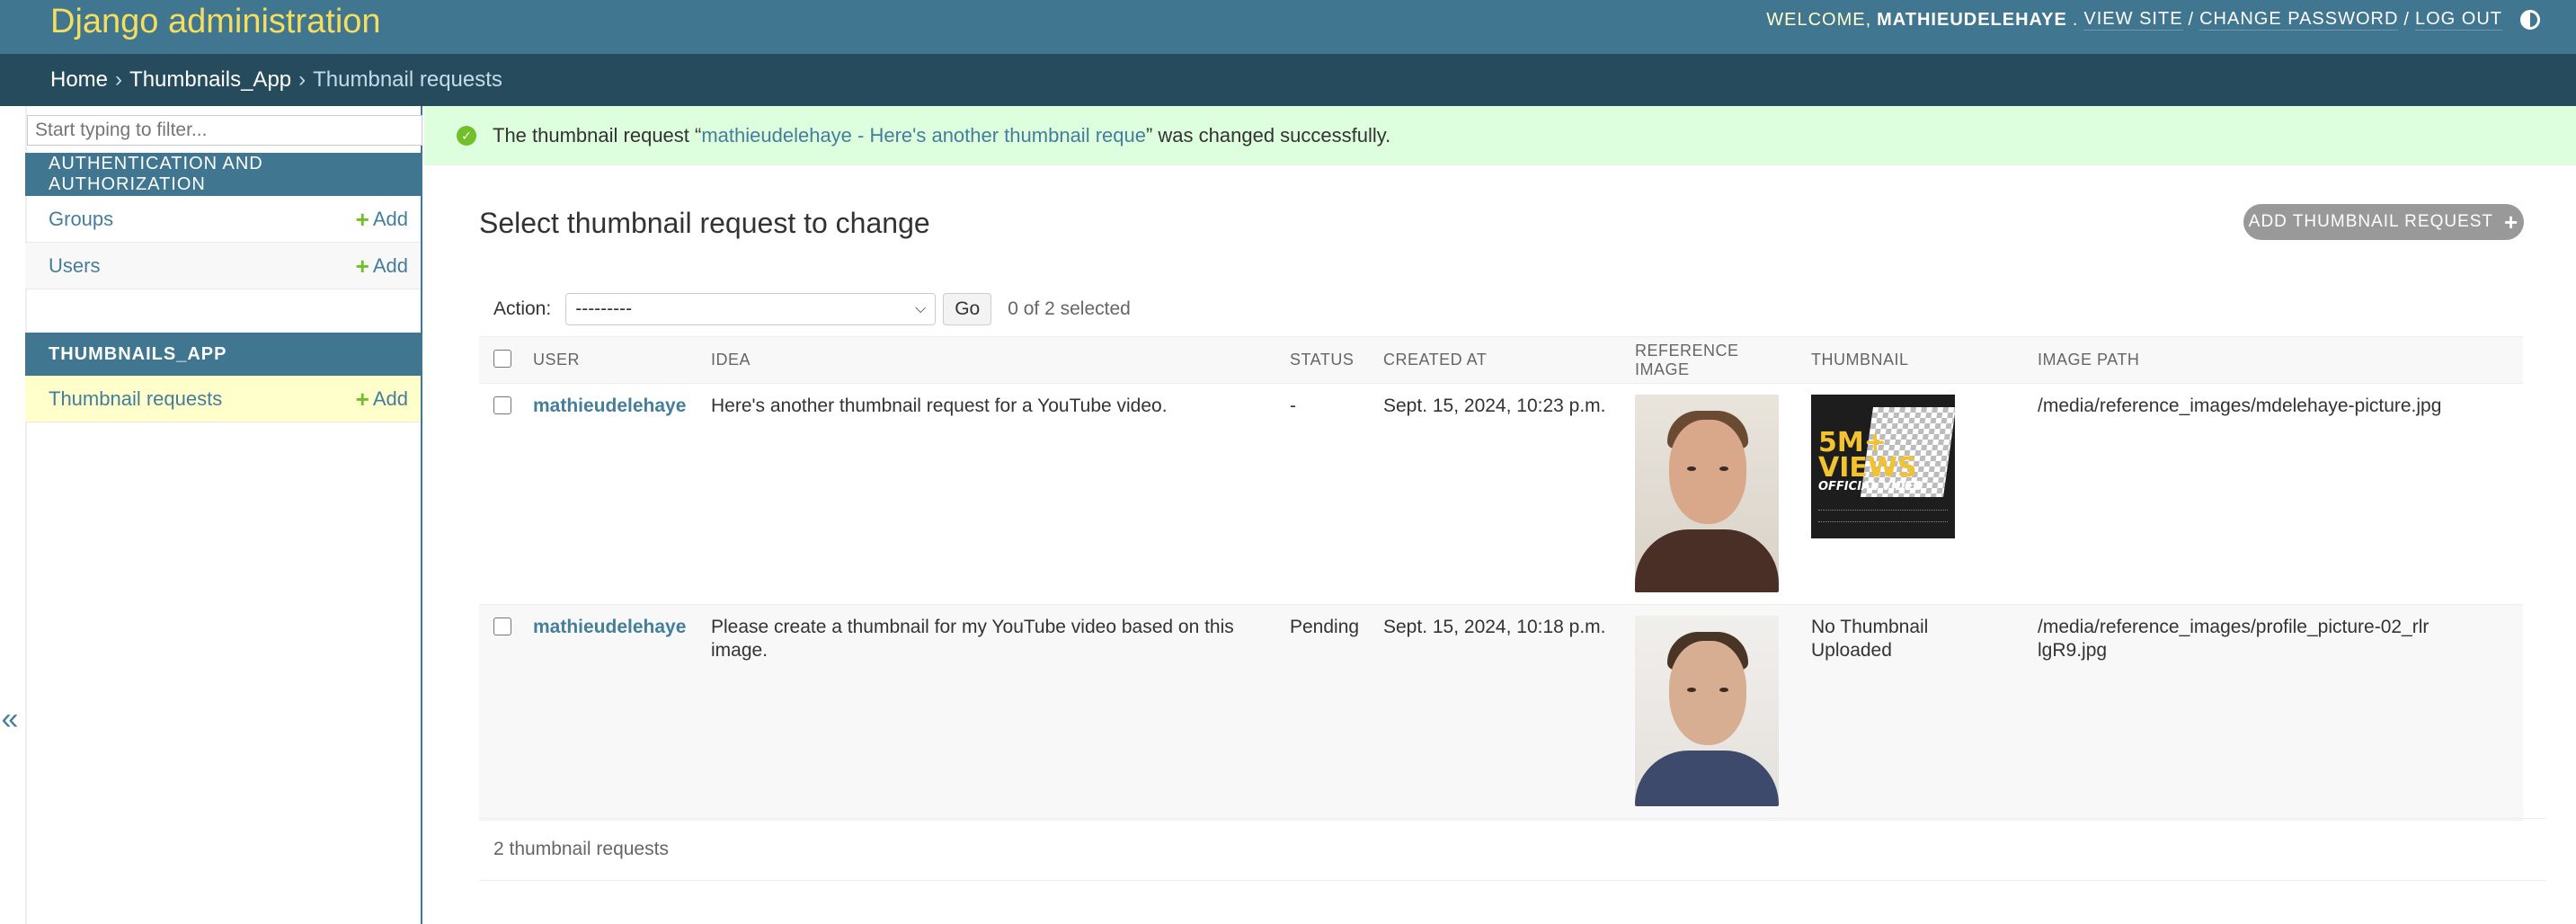  What do you see at coordinates (466, 136) in the screenshot?
I see `success-check-icon: ✓` at bounding box center [466, 136].